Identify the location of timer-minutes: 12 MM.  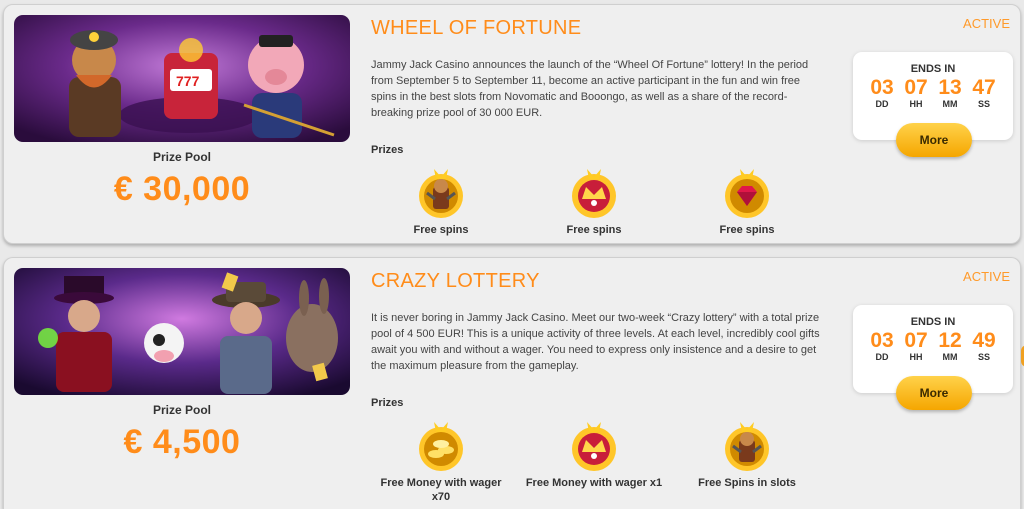
(950, 346).